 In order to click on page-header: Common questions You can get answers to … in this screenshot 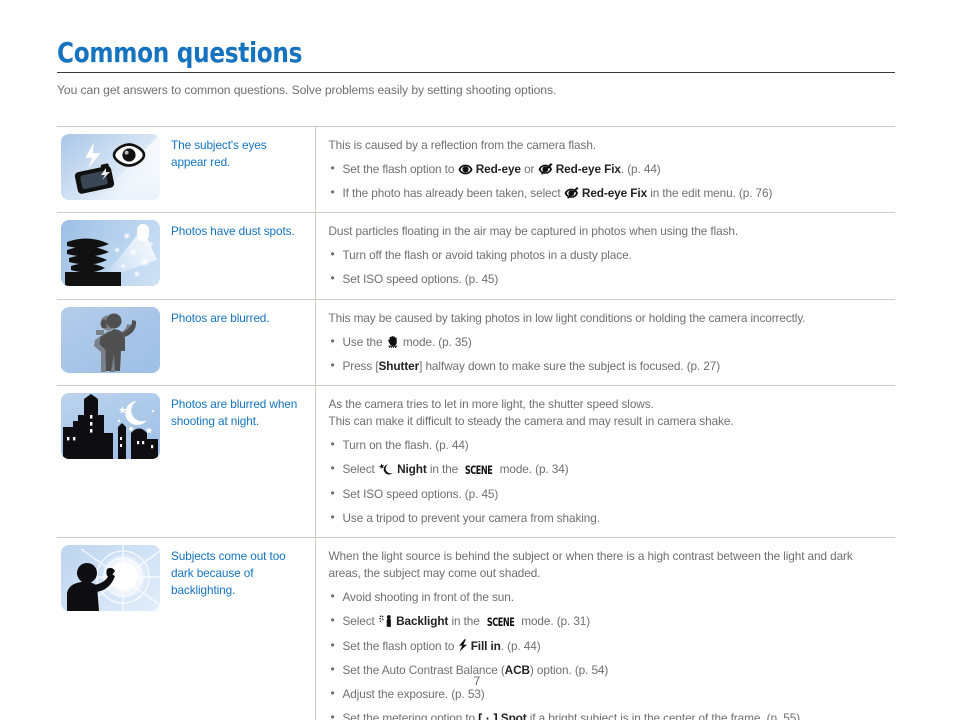, I will do `click(476, 67)`.